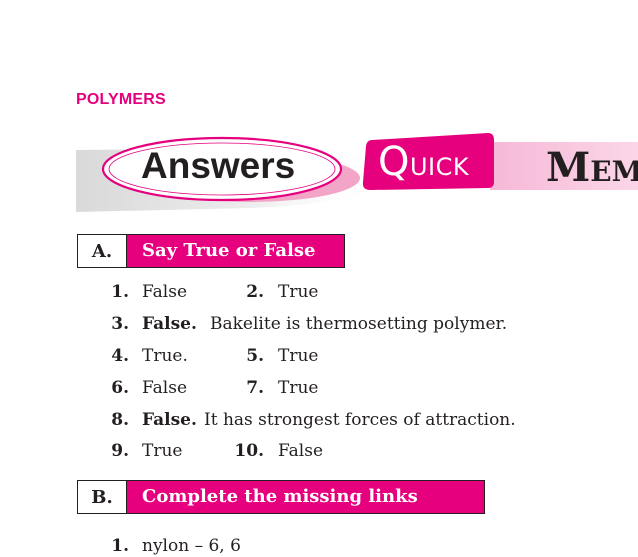 The height and width of the screenshot is (557, 638). Describe the element at coordinates (218, 165) in the screenshot. I see `answers-heading: Answers` at that location.